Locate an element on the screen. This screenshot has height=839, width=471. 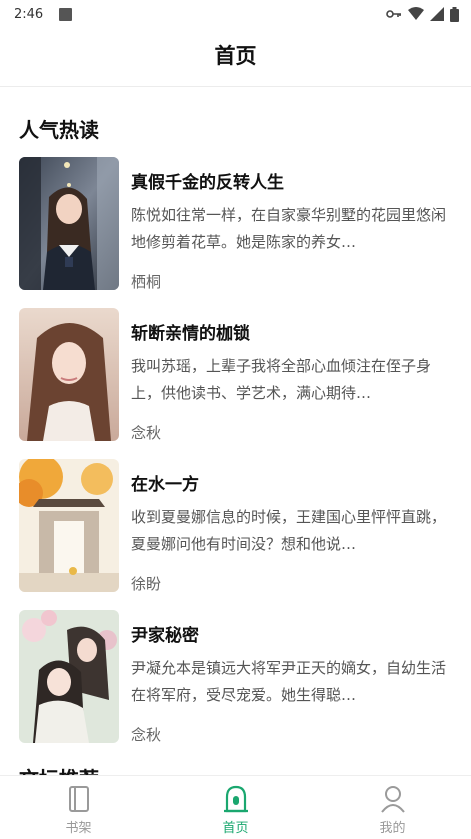
status-icons is located at coordinates (422, 14).